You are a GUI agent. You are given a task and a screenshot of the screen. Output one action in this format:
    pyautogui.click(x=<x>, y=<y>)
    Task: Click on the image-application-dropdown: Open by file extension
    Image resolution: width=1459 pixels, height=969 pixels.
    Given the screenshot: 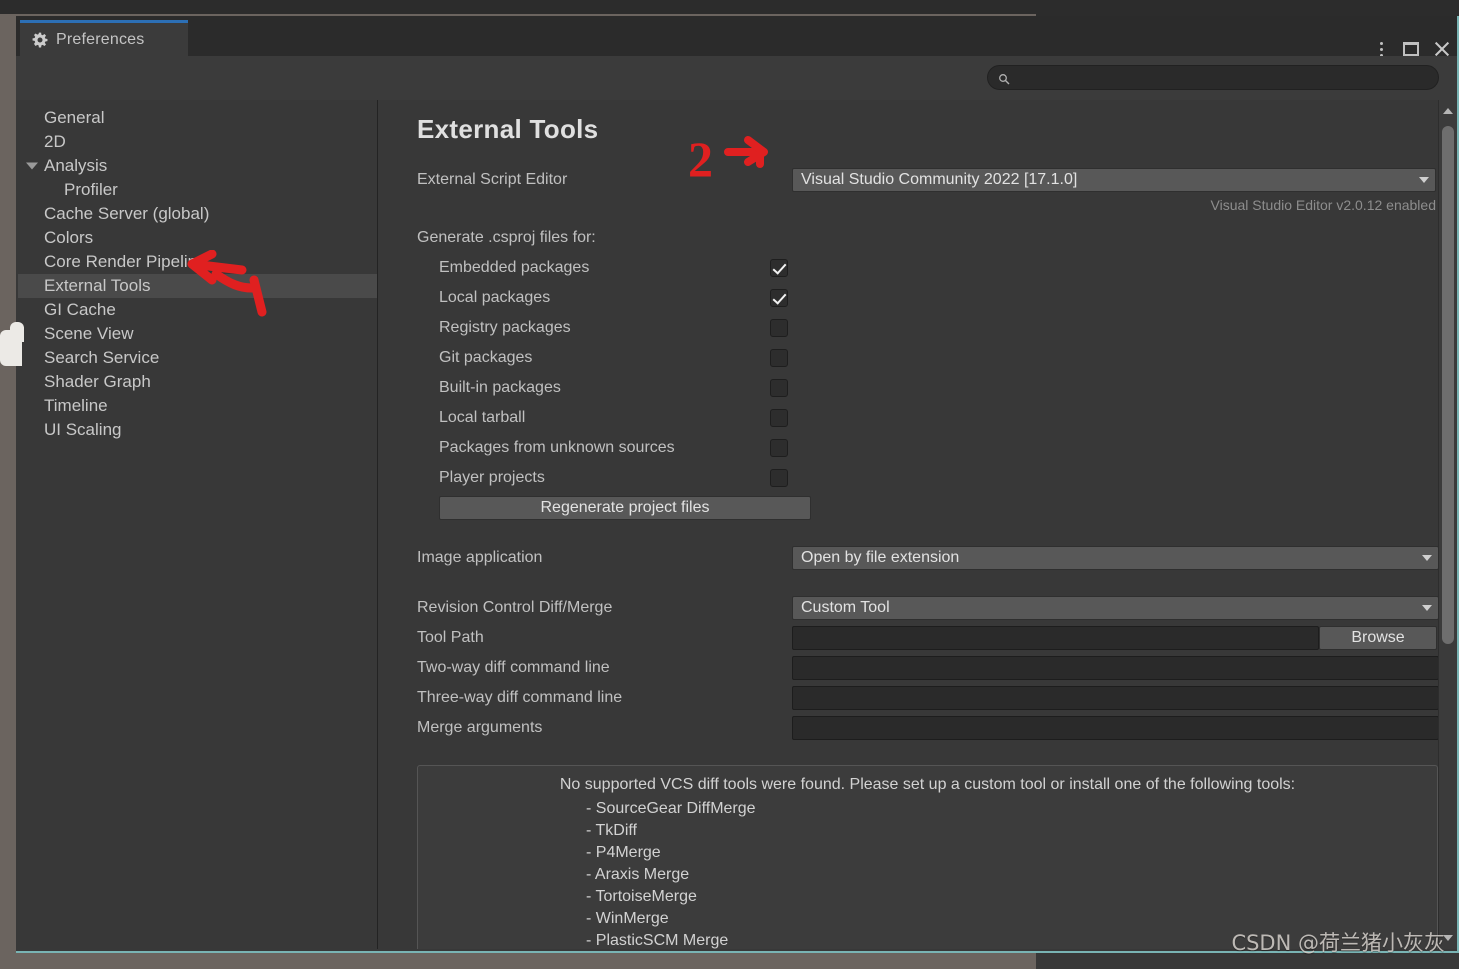 What is the action you would take?
    pyautogui.click(x=1115, y=558)
    